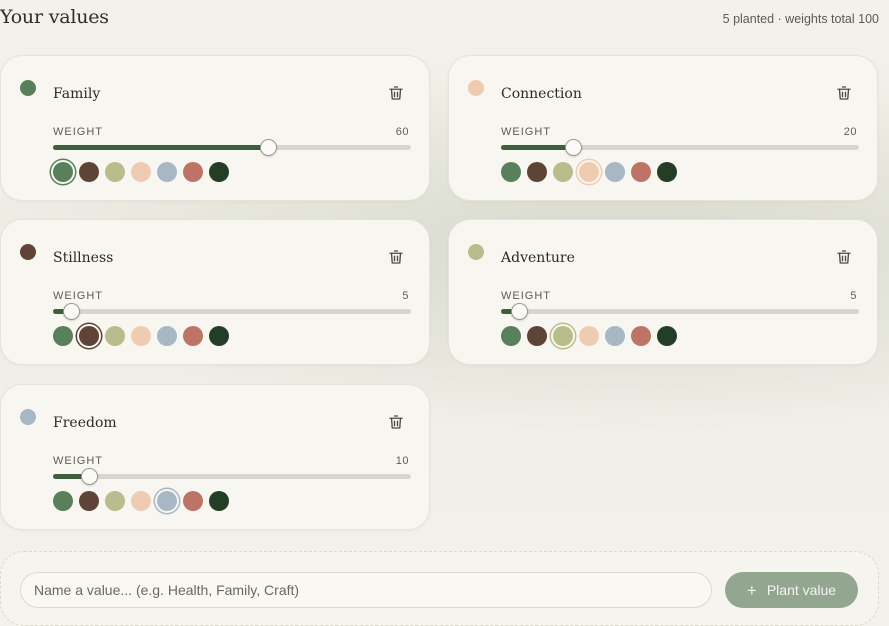 The height and width of the screenshot is (626, 889). What do you see at coordinates (77, 94) in the screenshot?
I see `value-name: Family` at bounding box center [77, 94].